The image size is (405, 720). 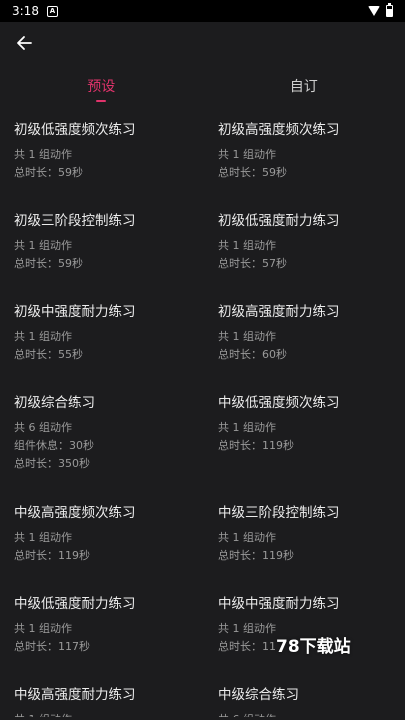 I want to click on workout-card-title: 初级低强度频次练习, so click(x=75, y=130).